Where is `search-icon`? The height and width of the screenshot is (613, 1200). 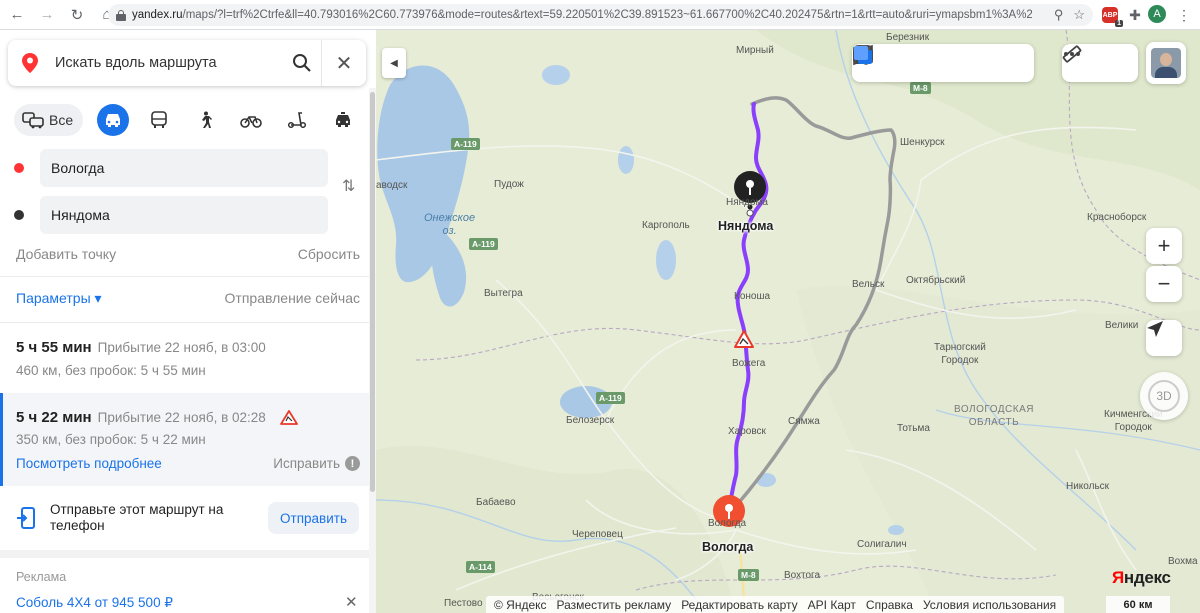 search-icon is located at coordinates (302, 63).